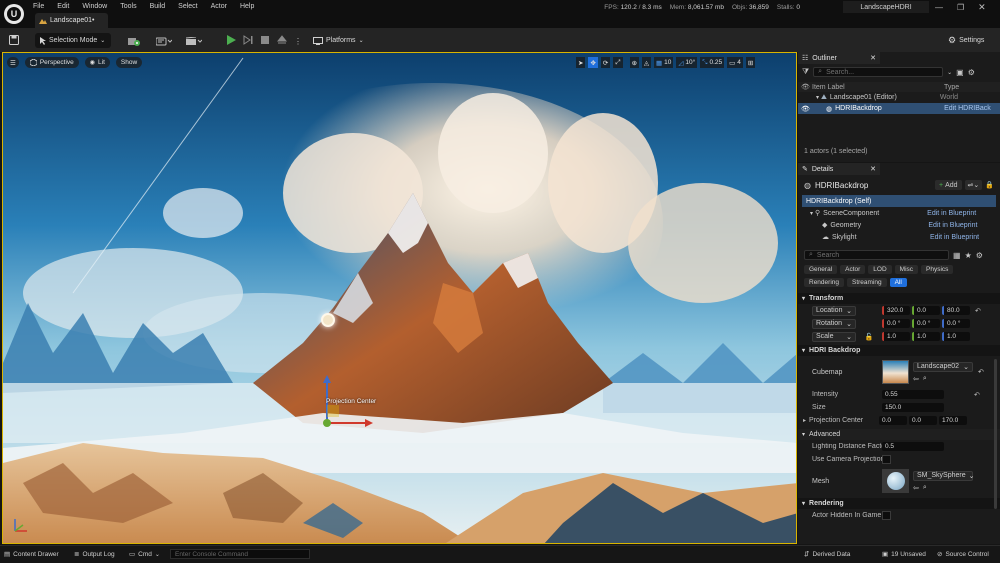  I want to click on angle-snap-button: ◿ 10°, so click(687, 62).